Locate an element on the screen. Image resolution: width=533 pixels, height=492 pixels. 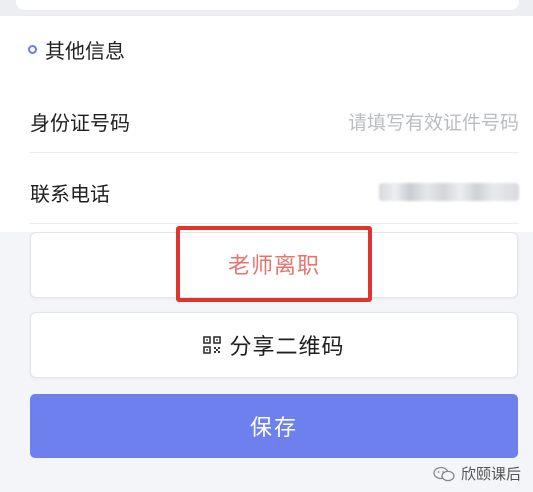
watermark: 欣颐课后 is located at coordinates (477, 473).